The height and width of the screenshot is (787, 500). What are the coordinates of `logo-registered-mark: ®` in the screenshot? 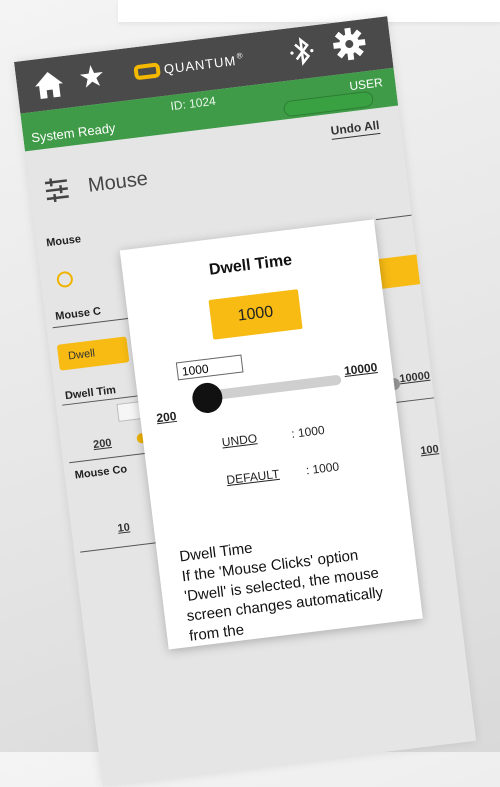 It's located at (240, 56).